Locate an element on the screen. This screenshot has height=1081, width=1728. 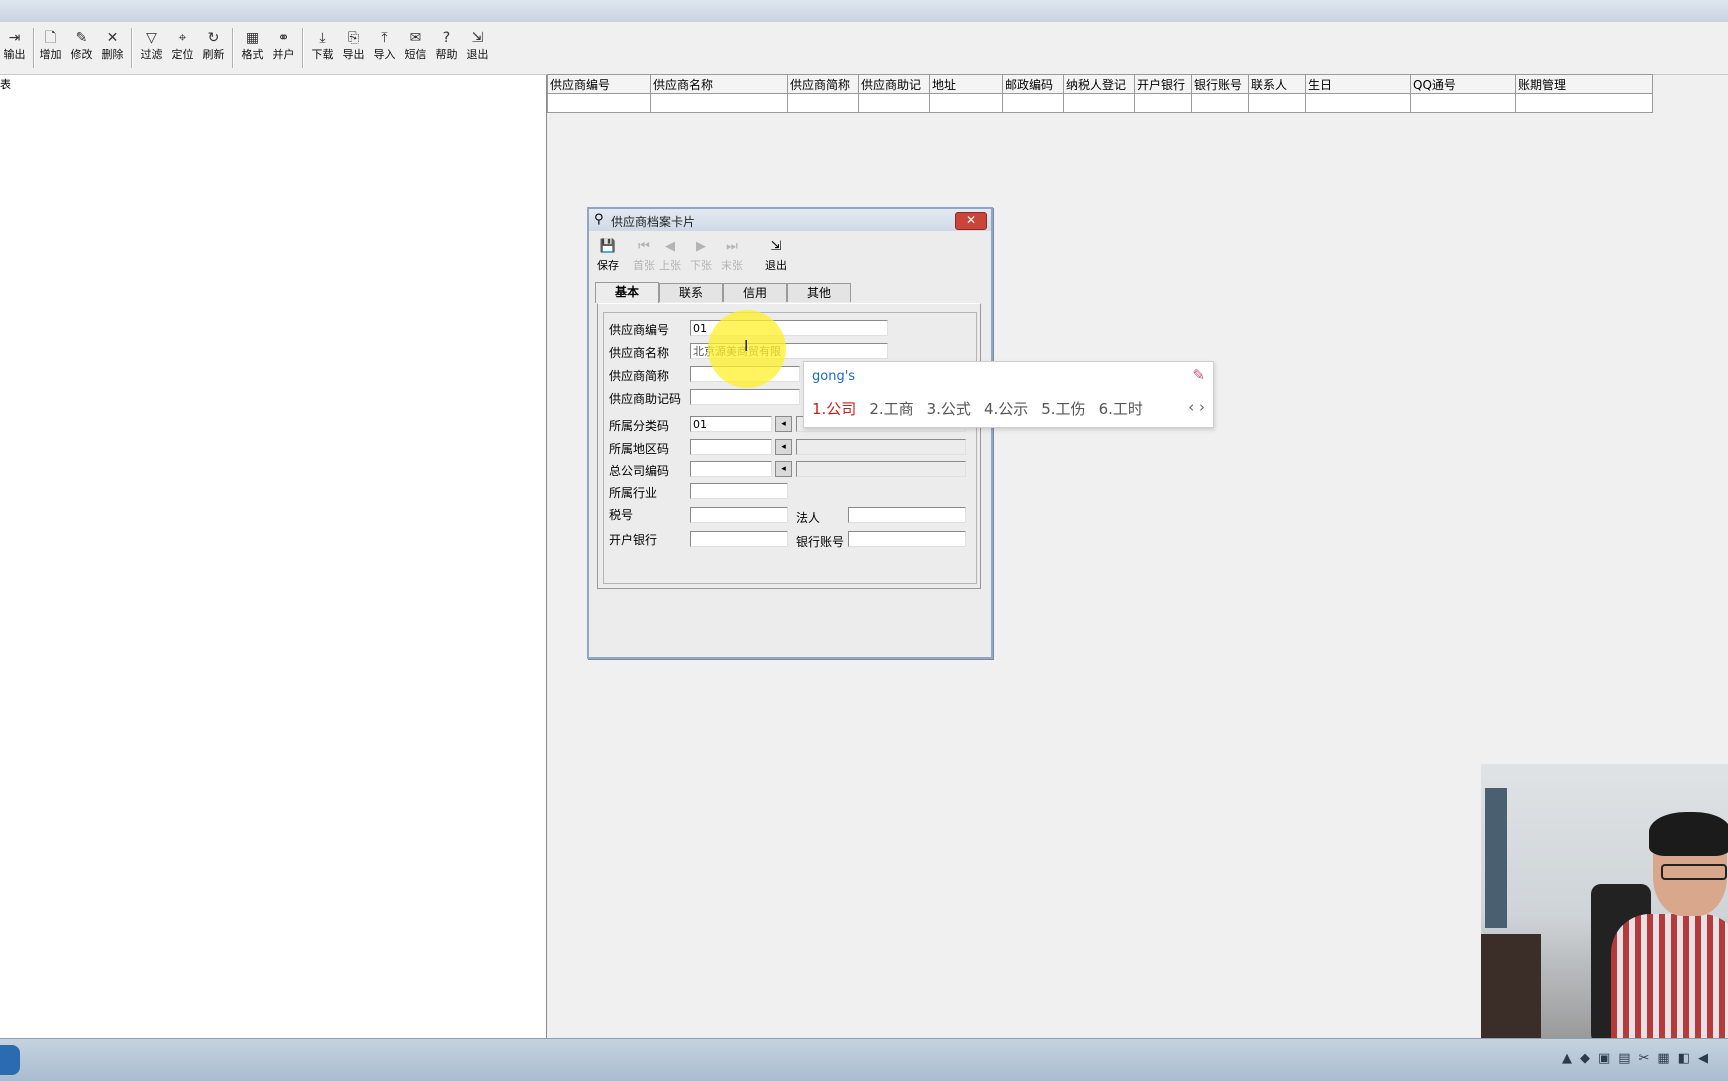
dialog-title: 供应商档案卡片 is located at coordinates (653, 222).